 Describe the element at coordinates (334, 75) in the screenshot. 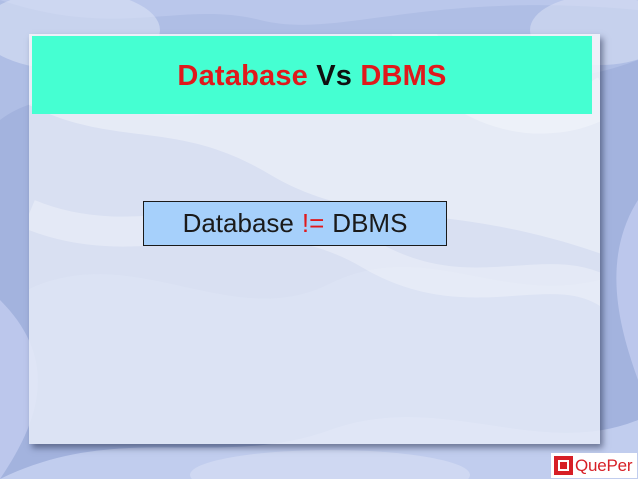

I see `title-word-vs: Vs` at that location.